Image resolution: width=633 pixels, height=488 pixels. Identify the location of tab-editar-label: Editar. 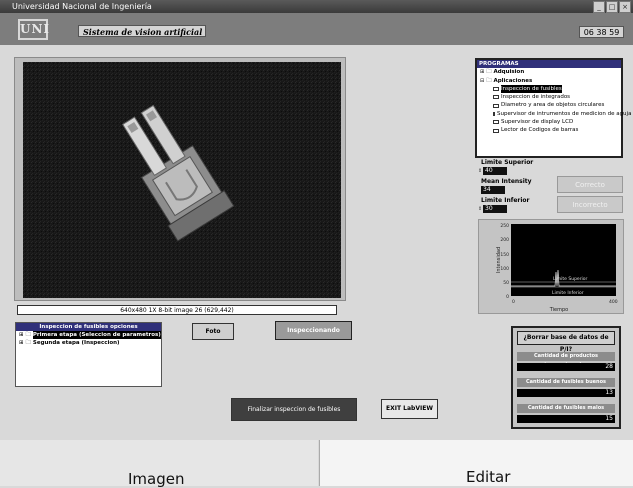
(488, 477).